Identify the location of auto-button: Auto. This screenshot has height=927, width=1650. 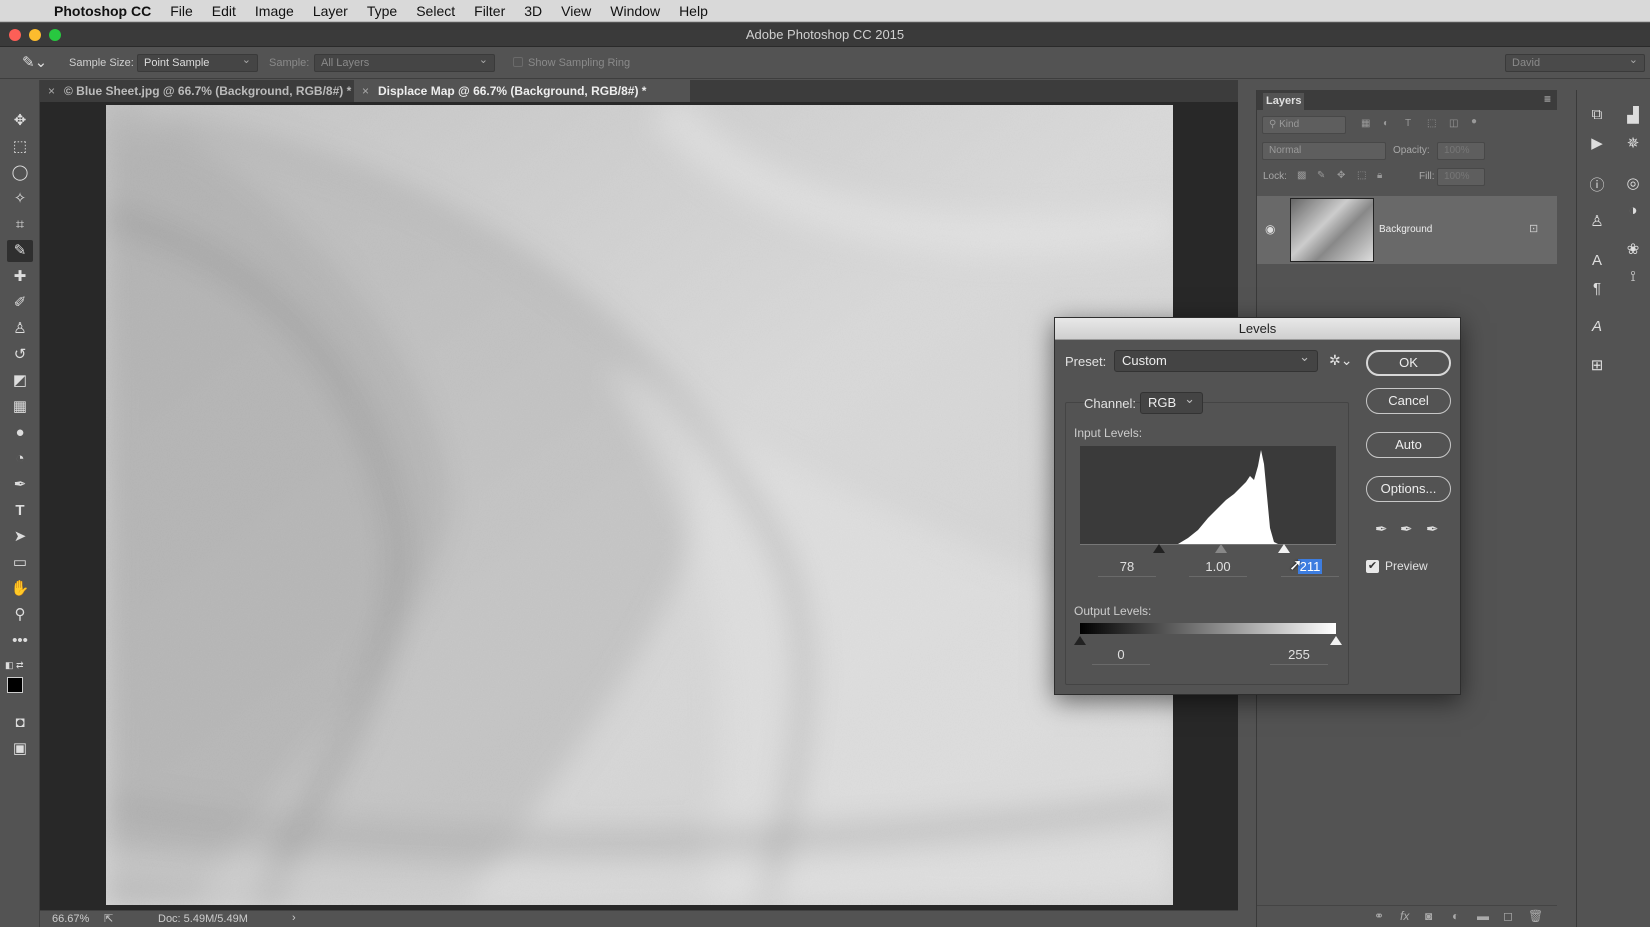
(1408, 445).